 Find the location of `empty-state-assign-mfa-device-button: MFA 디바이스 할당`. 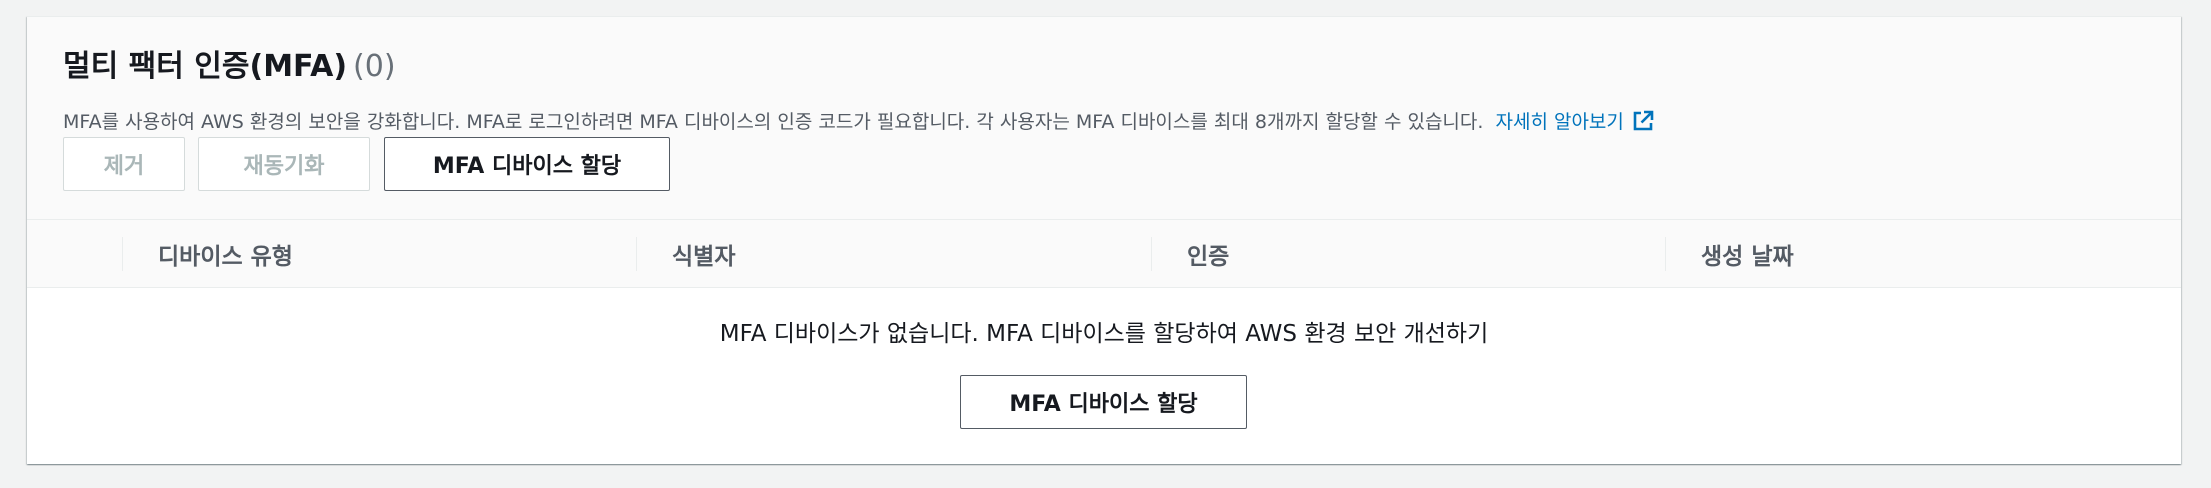

empty-state-assign-mfa-device-button: MFA 디바이스 할당 is located at coordinates (1103, 402).